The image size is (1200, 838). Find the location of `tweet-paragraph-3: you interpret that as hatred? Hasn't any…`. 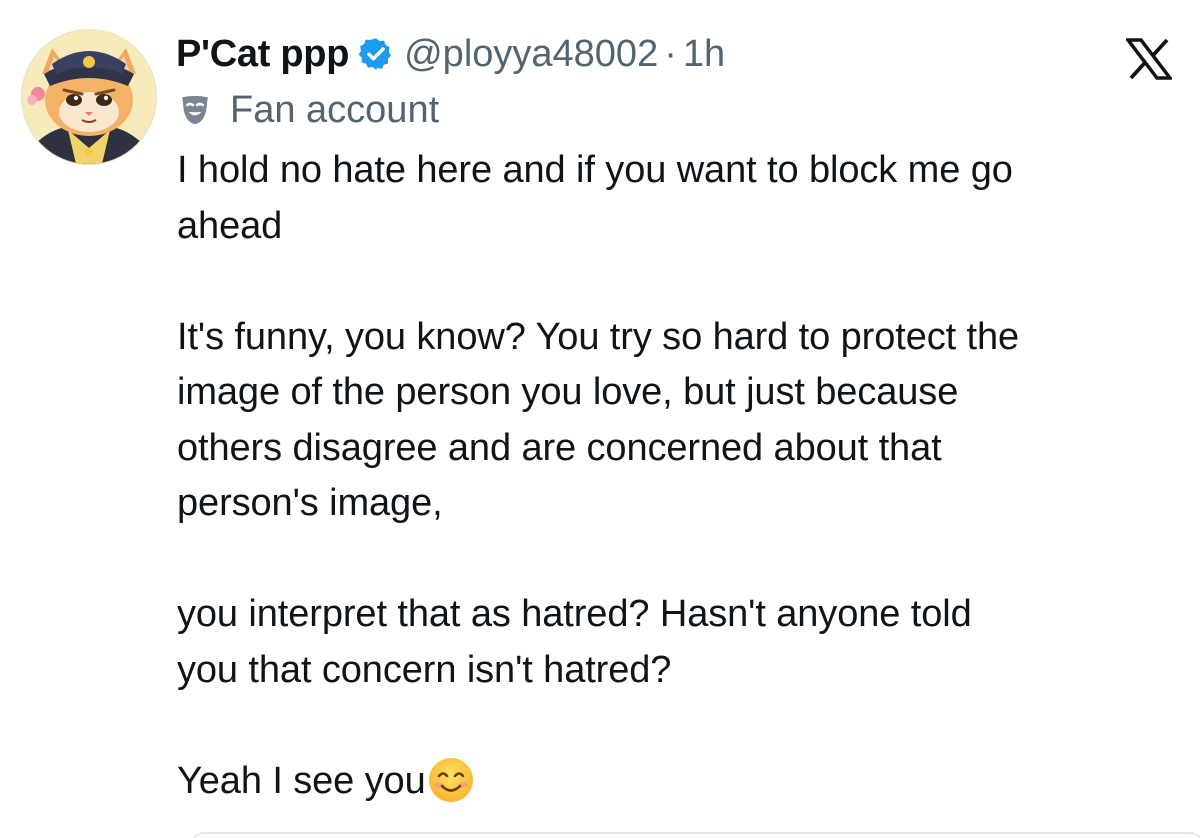

tweet-paragraph-3: you interpret that as hatred? Hasn't any… is located at coordinates (574, 642).